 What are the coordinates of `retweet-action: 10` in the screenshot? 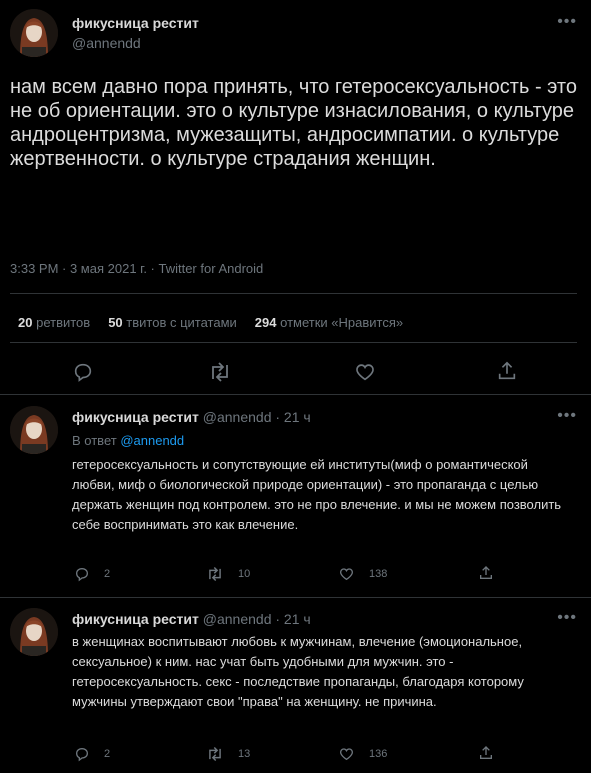 It's located at (228, 574).